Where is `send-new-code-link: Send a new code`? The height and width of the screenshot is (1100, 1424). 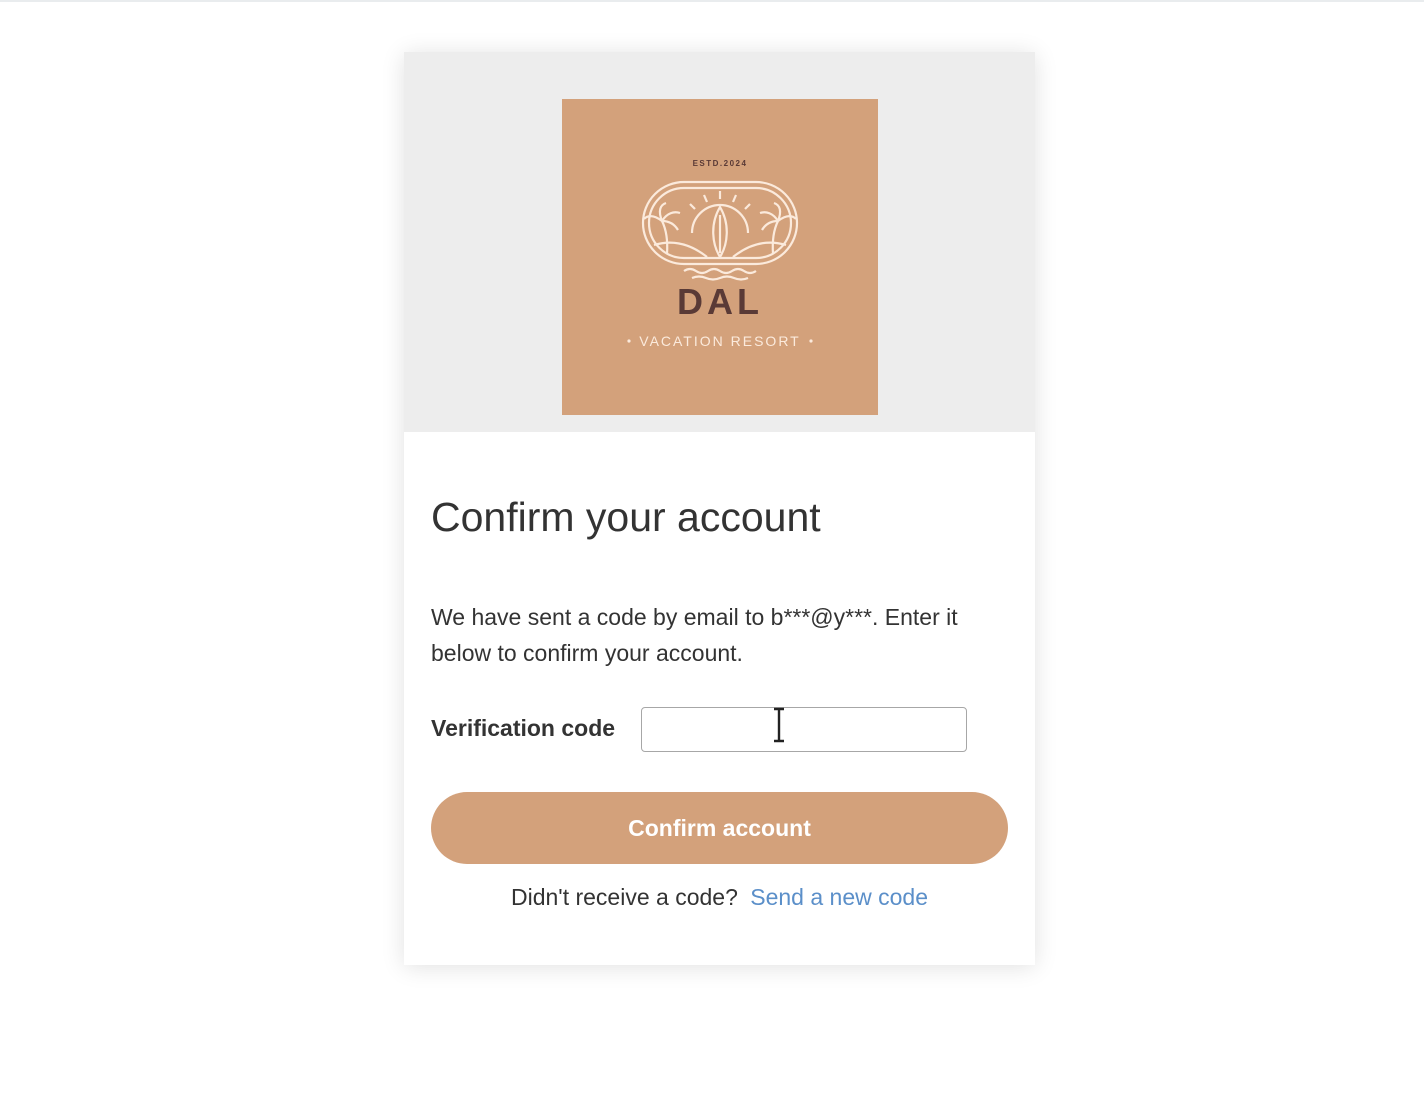
send-new-code-link: Send a new code is located at coordinates (839, 897).